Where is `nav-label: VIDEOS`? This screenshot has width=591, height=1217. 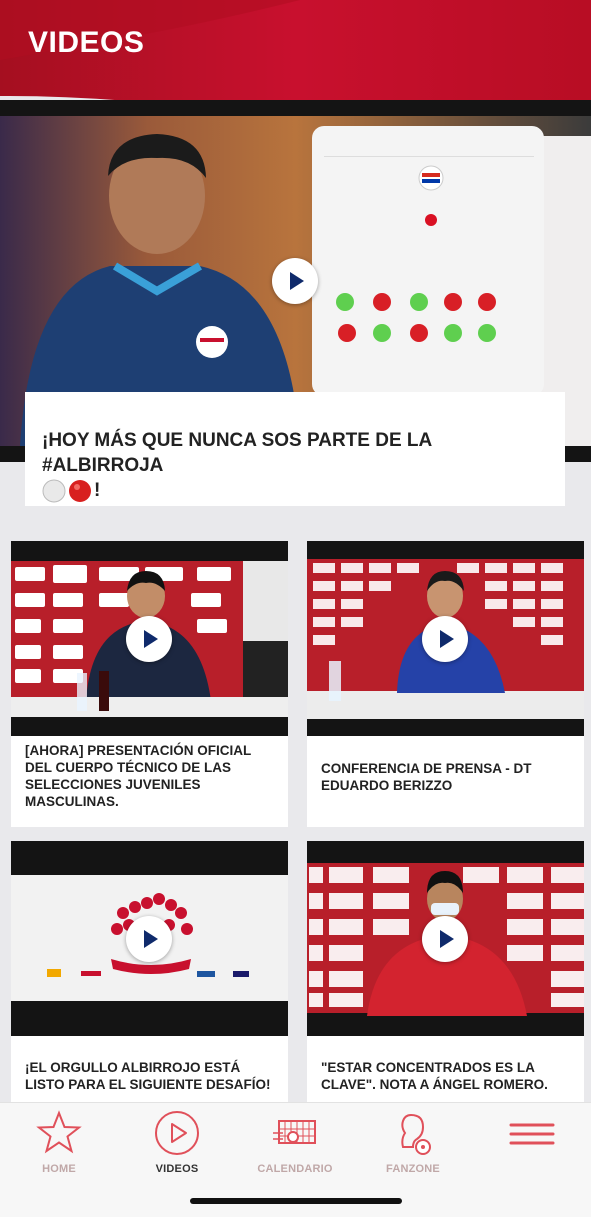
nav-label: VIDEOS is located at coordinates (177, 1169).